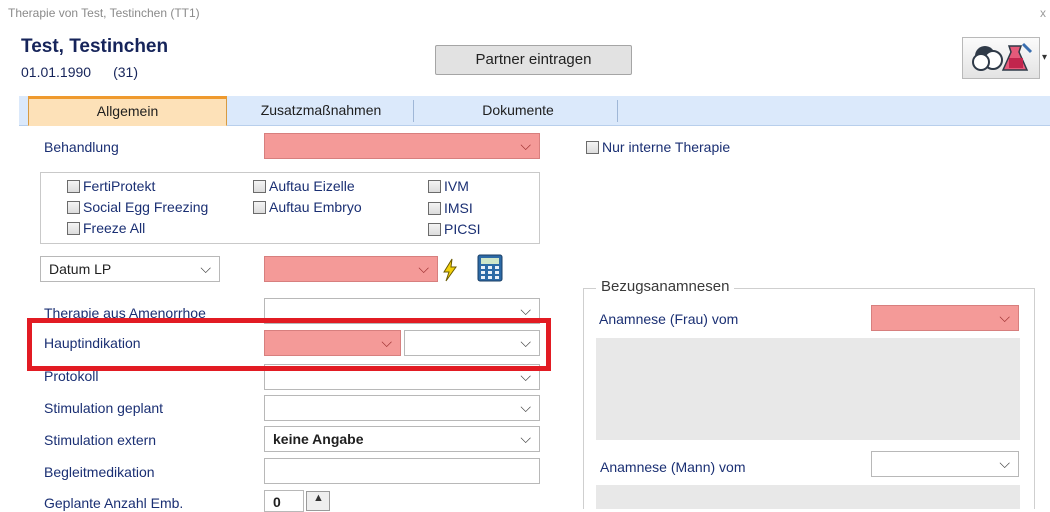 Image resolution: width=1050 pixels, height=512 pixels. I want to click on stimulation-extern-select: keine Angabe ⌵, so click(402, 439).